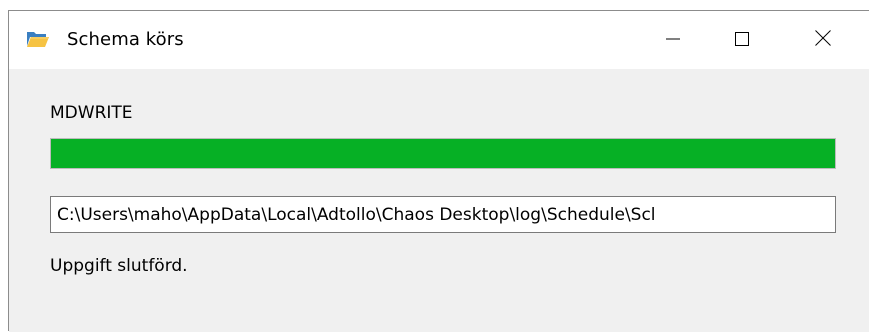 This screenshot has height=332, width=869. I want to click on close-icon, so click(823, 40).